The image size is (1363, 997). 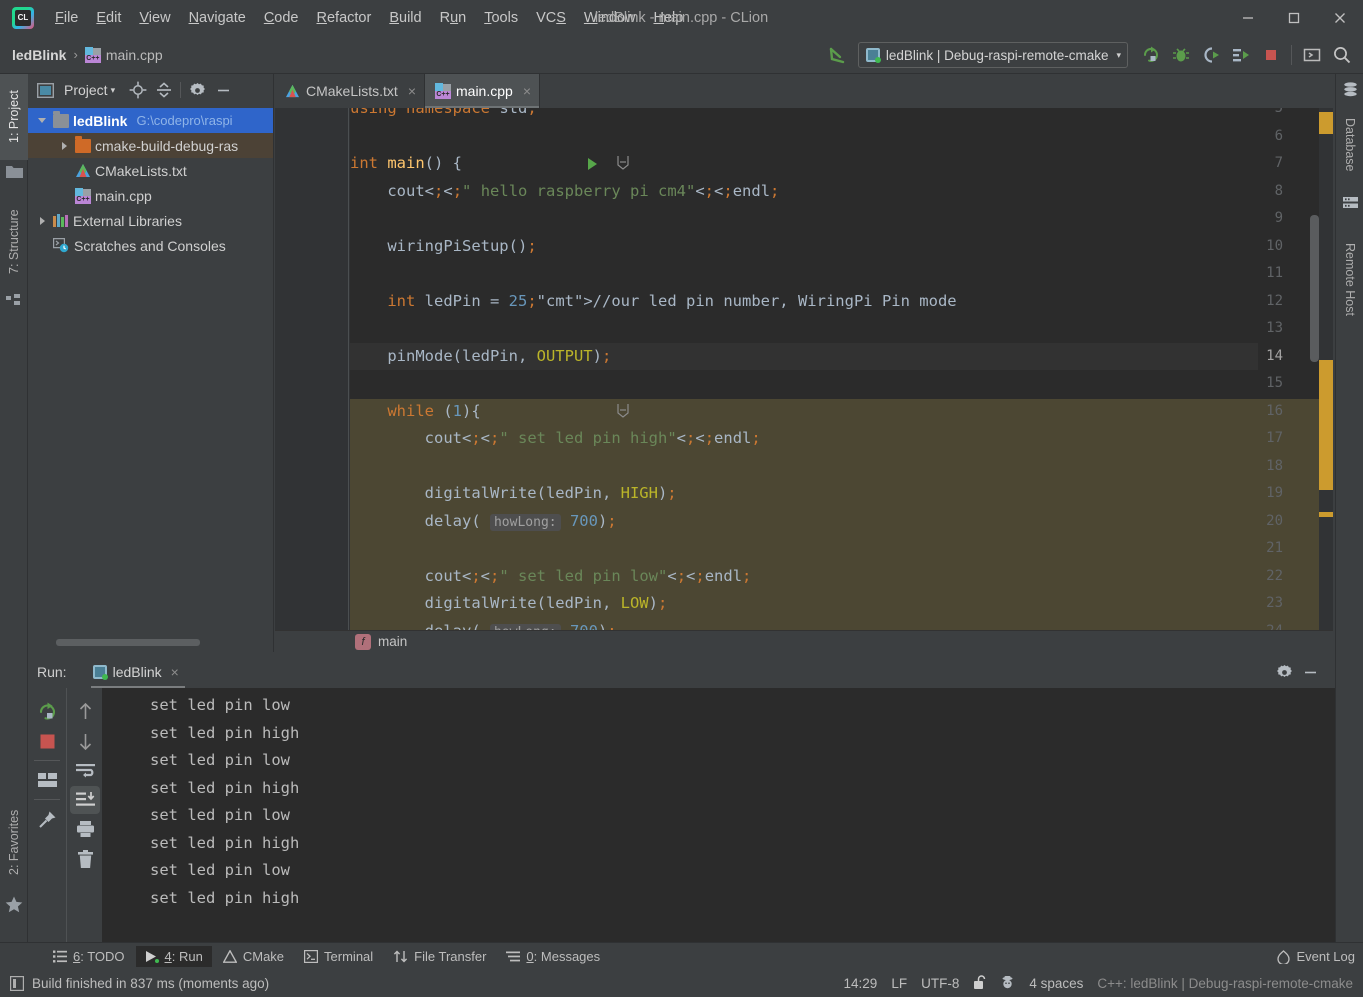 I want to click on menu-item-code: Code, so click(x=281, y=18).